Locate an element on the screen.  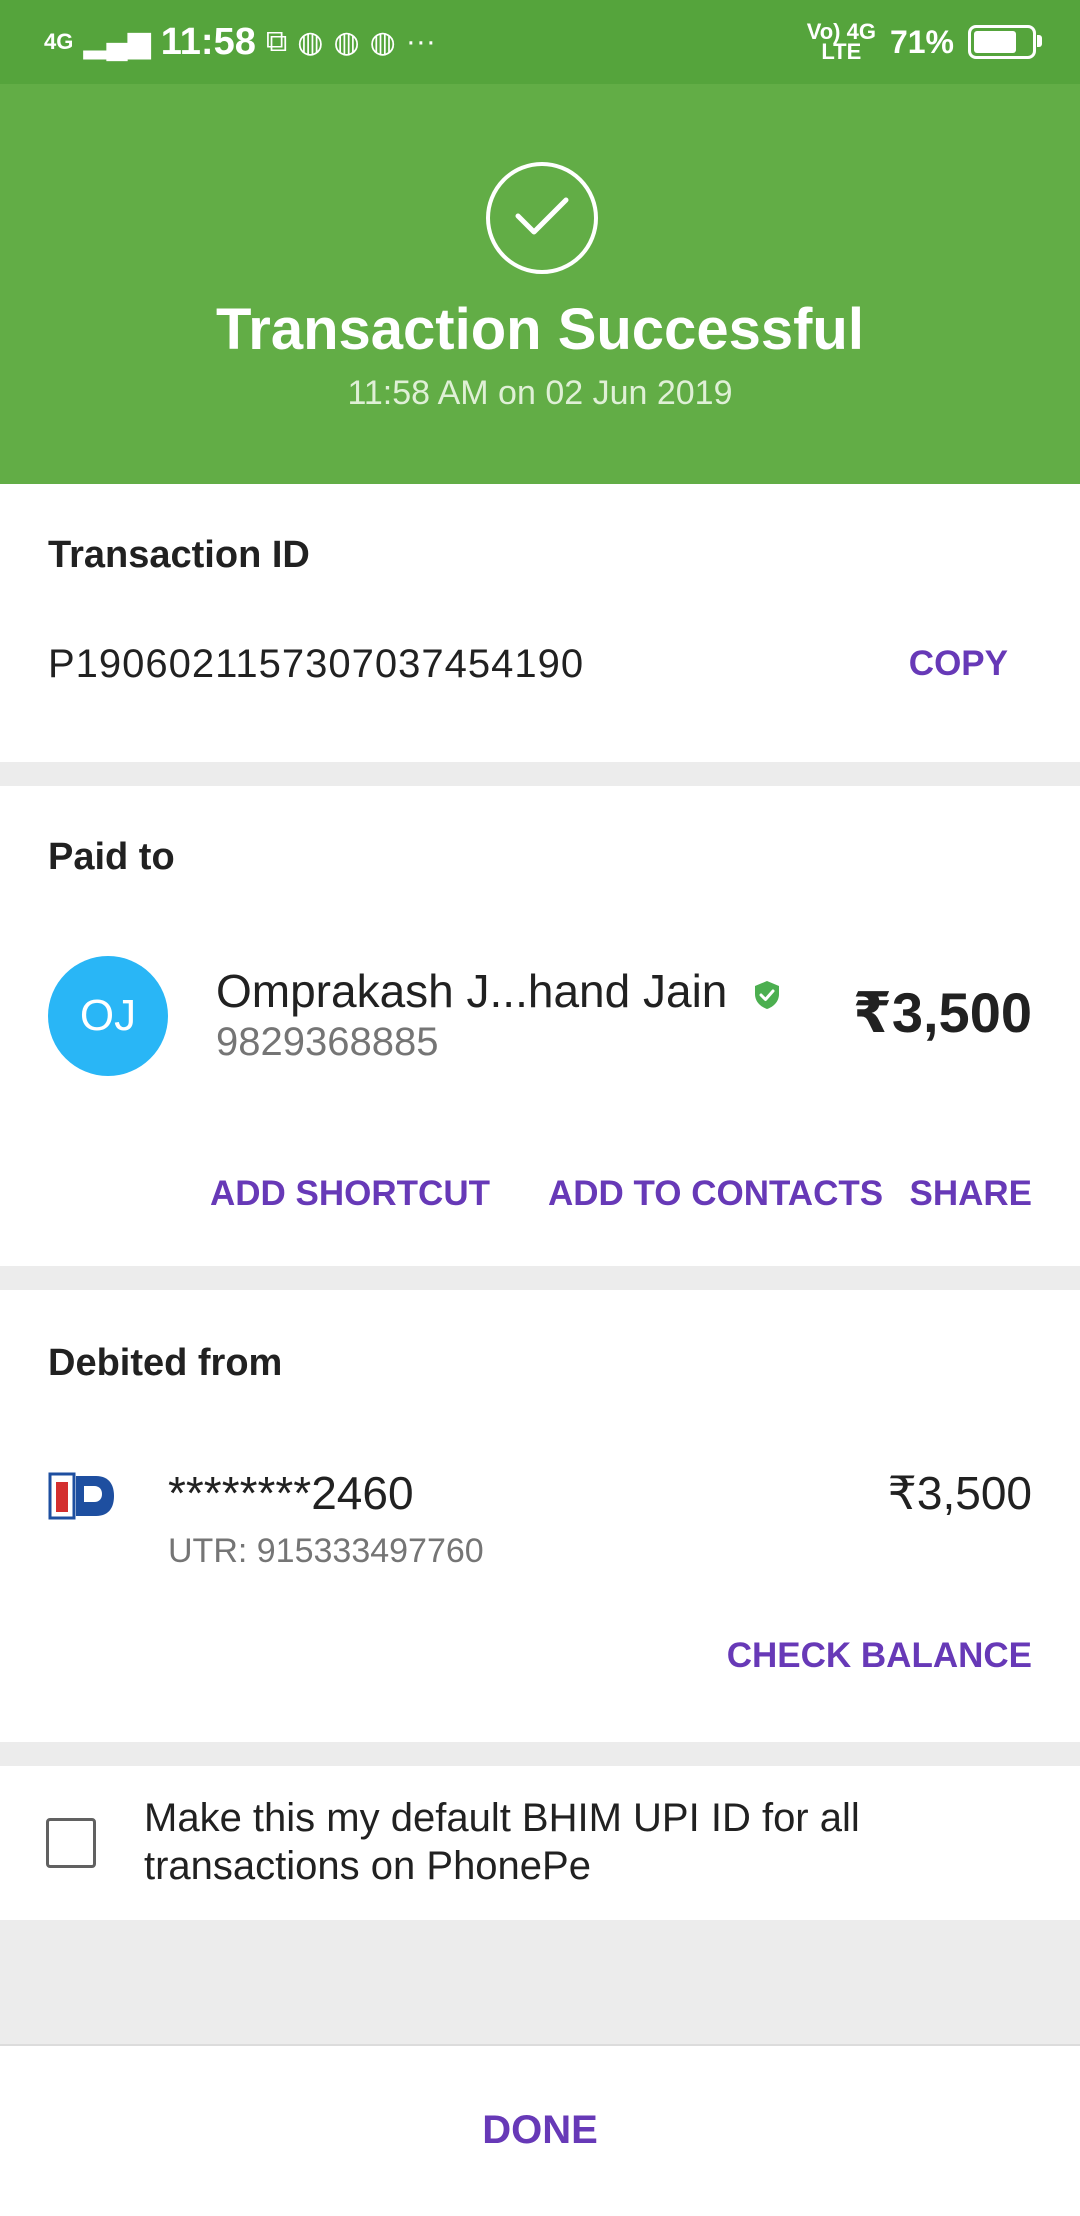
verified-shield-icon is located at coordinates (767, 995).